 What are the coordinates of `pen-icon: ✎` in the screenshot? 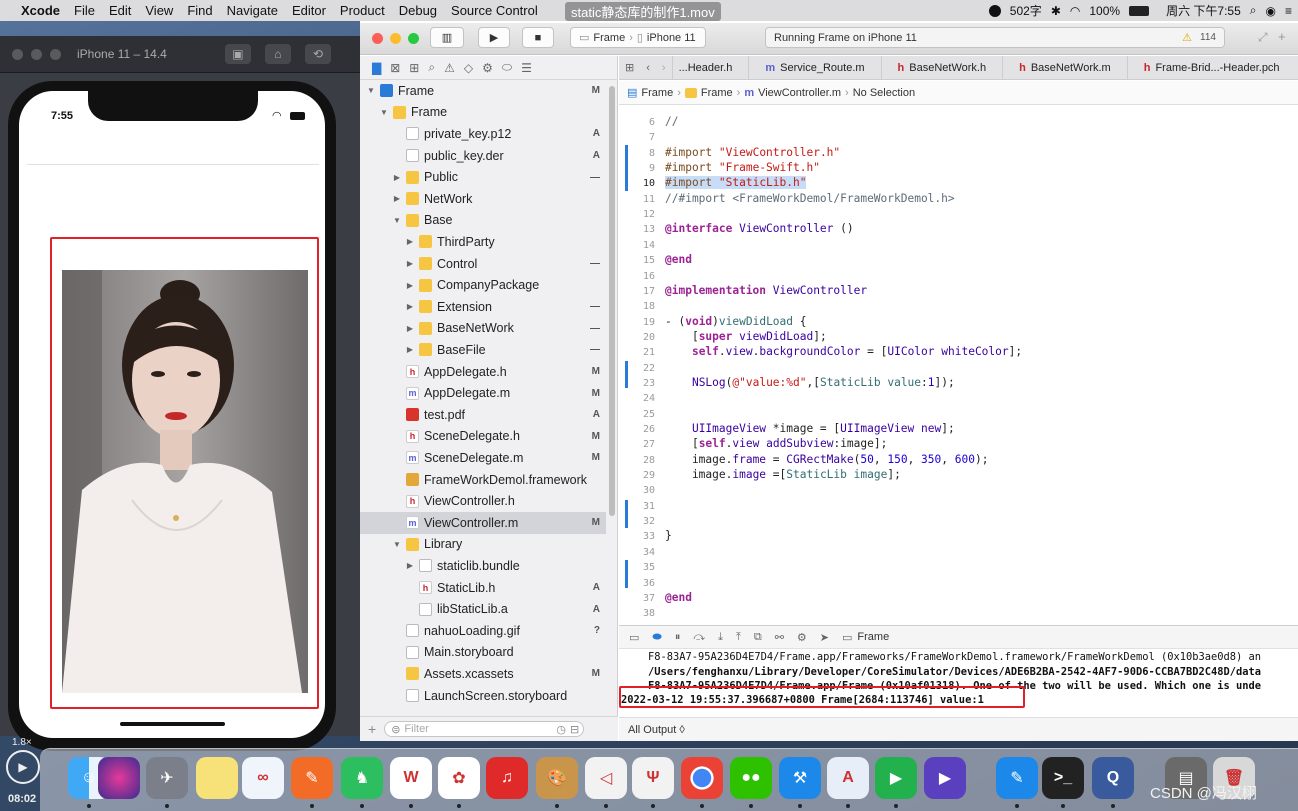 It's located at (312, 778).